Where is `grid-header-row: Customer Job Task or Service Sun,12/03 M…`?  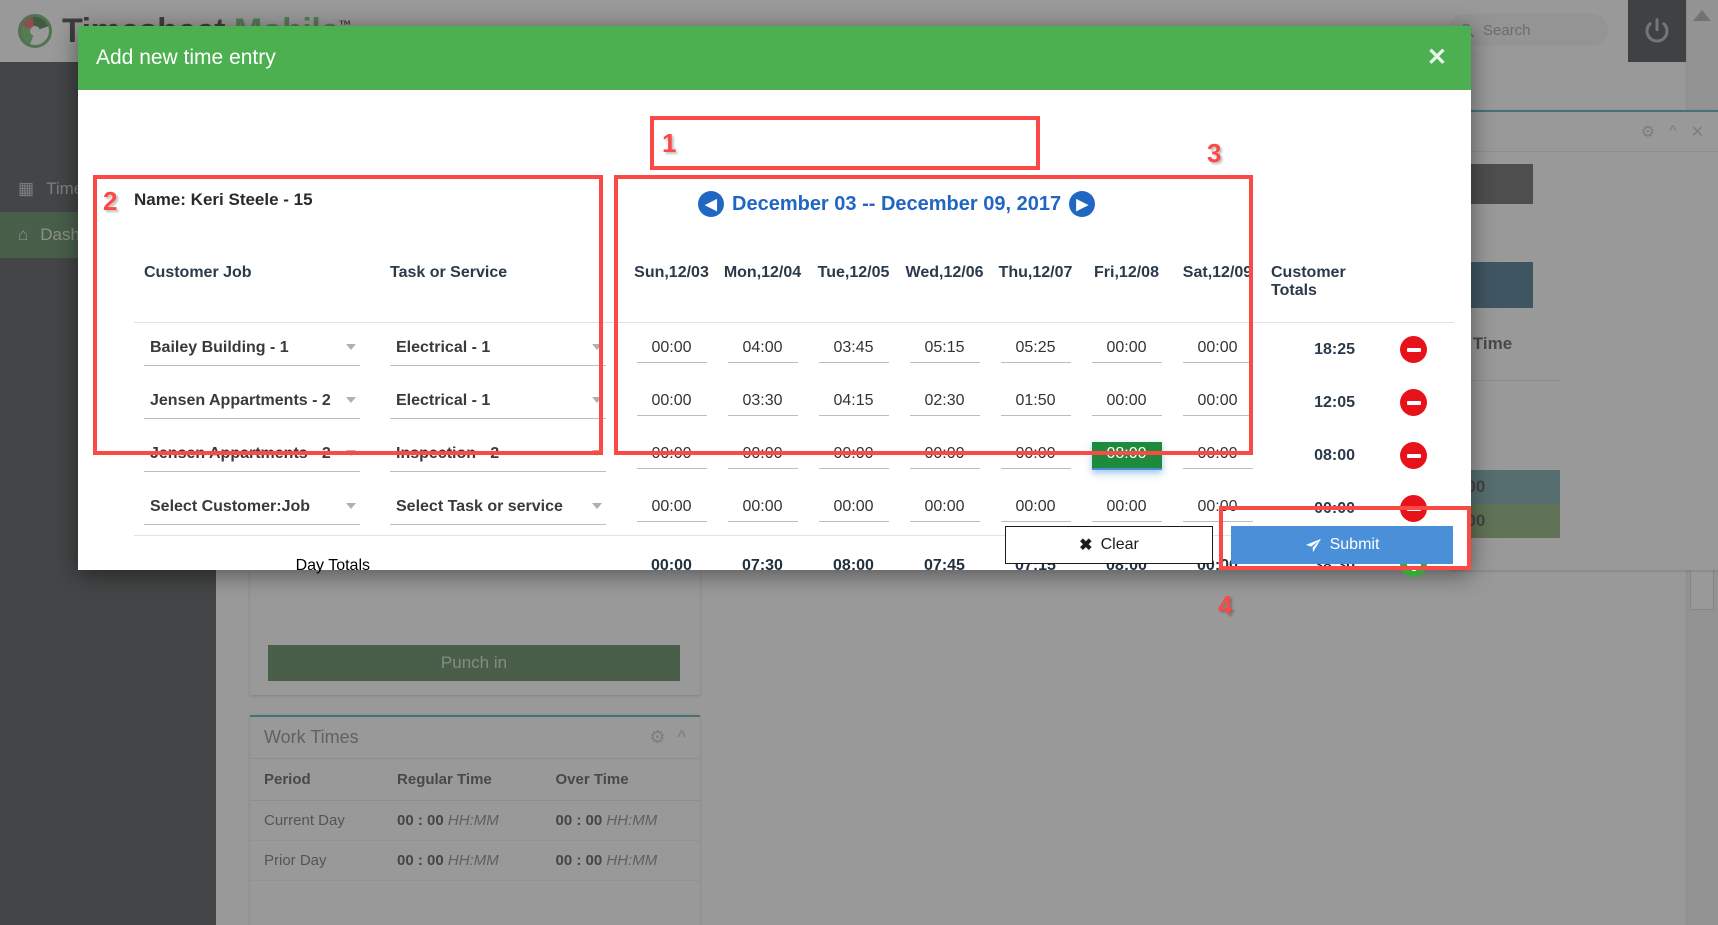 grid-header-row: Customer Job Task or Service Sun,12/03 M… is located at coordinates (794, 286).